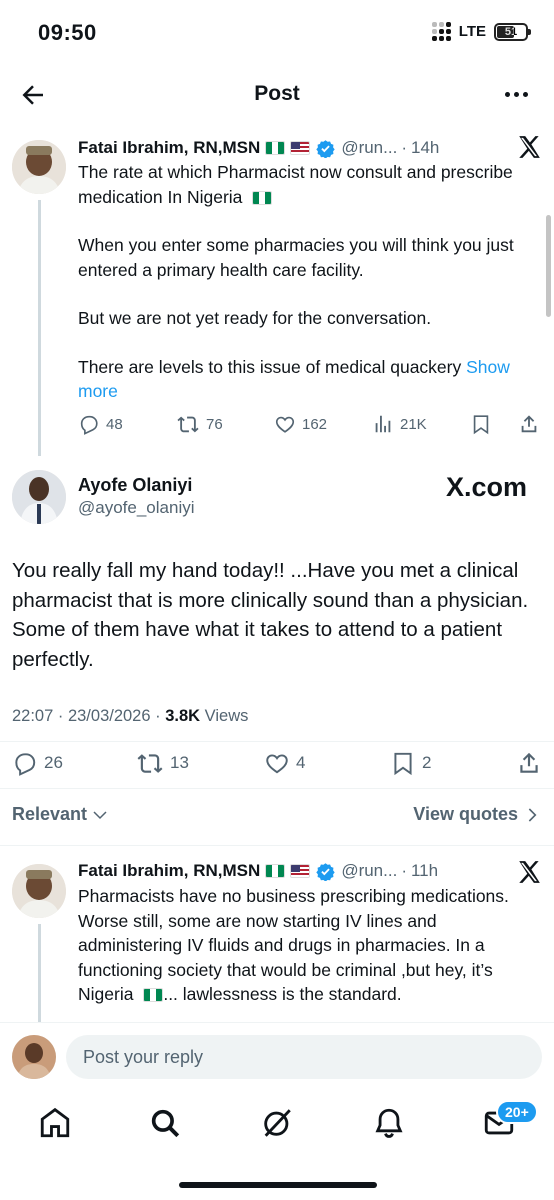  Describe the element at coordinates (304, 1057) in the screenshot. I see `reply-input: Post your reply` at that location.